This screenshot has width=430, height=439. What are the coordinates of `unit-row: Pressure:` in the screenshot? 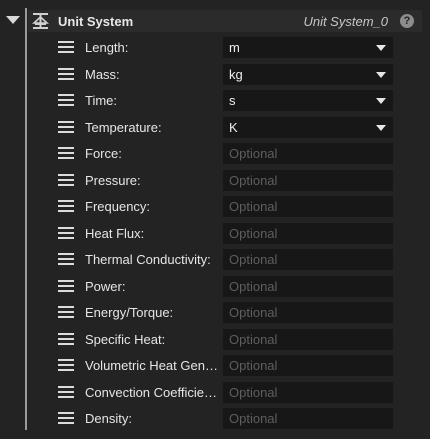 It's located at (225, 181).